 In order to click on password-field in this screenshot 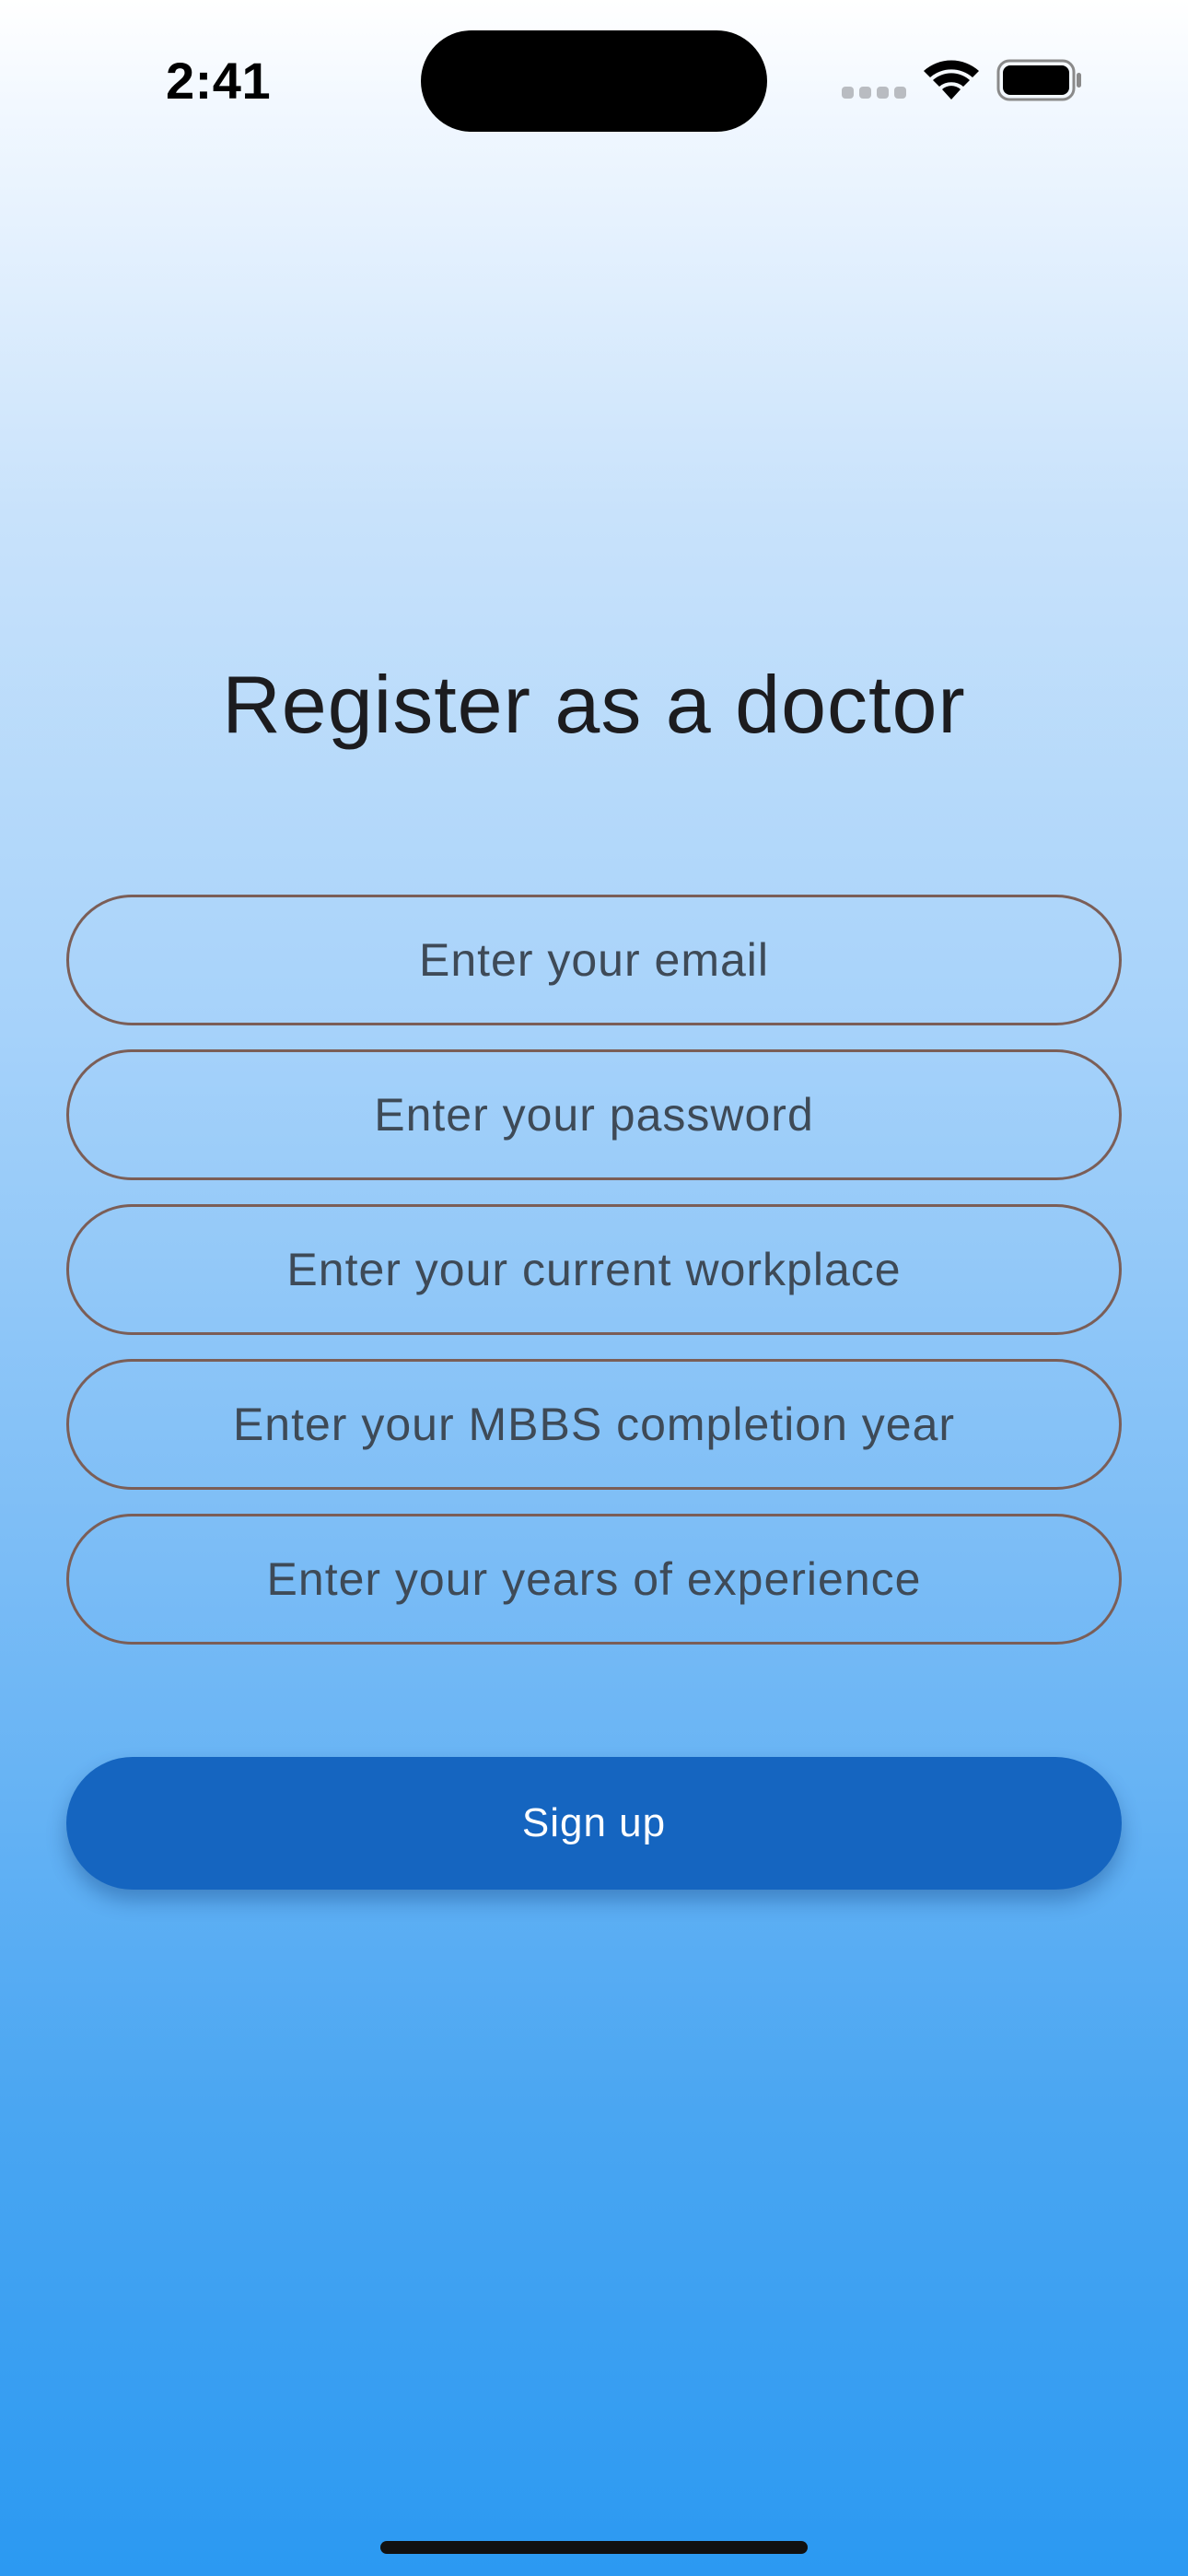, I will do `click(594, 1114)`.